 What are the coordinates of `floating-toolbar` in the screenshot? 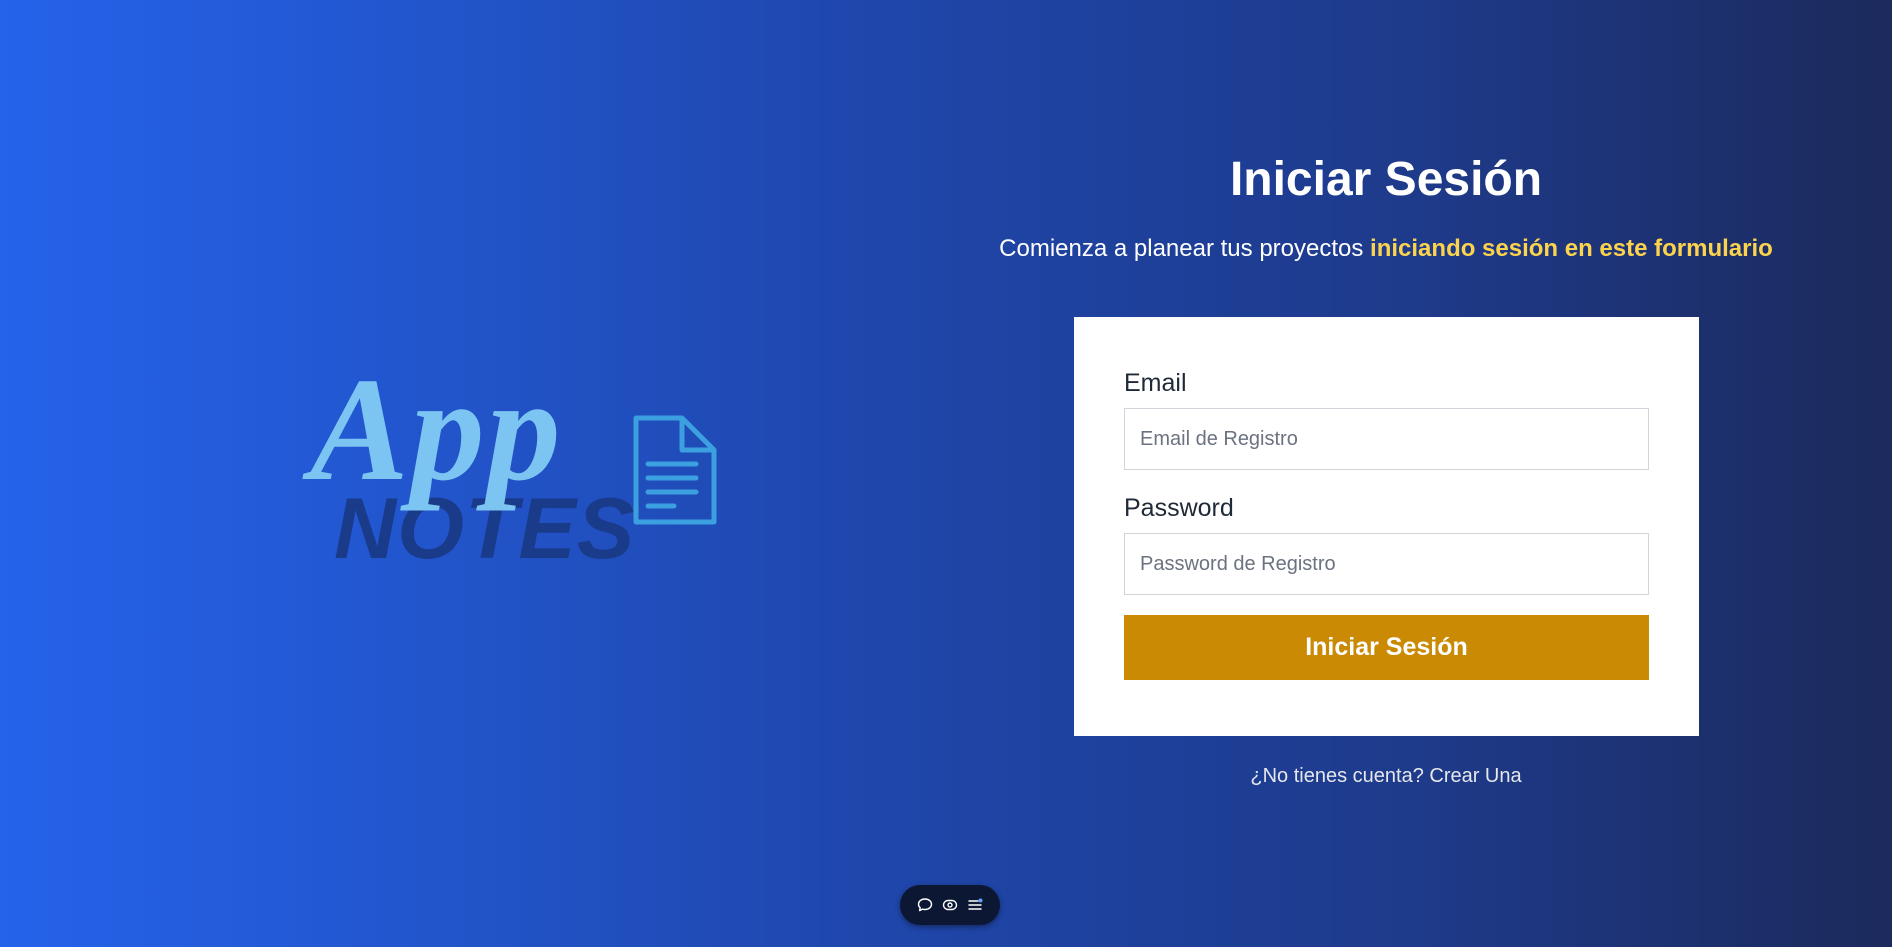 It's located at (950, 905).